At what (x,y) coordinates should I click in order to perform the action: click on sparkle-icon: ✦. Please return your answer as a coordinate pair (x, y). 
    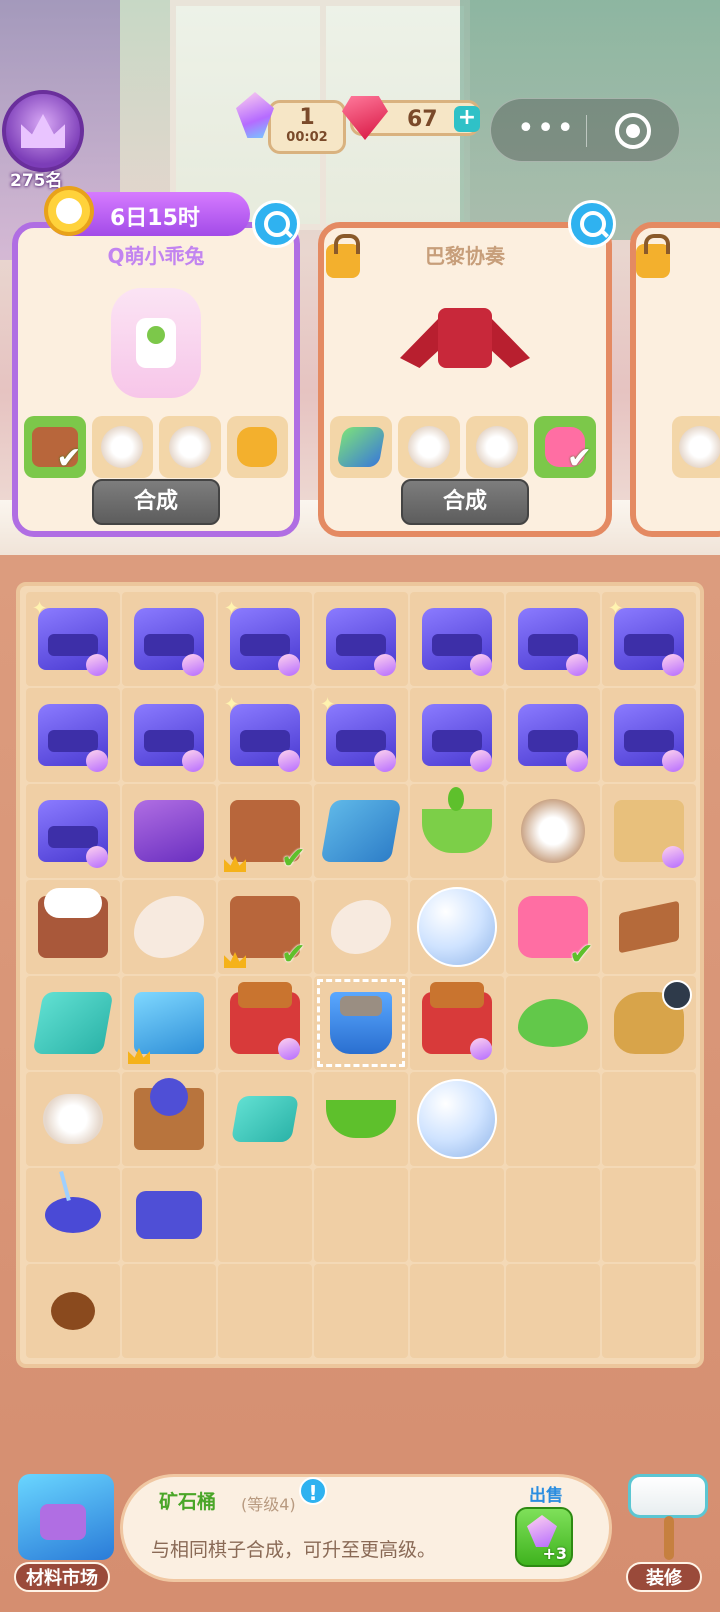
    Looking at the image, I should click on (232, 704).